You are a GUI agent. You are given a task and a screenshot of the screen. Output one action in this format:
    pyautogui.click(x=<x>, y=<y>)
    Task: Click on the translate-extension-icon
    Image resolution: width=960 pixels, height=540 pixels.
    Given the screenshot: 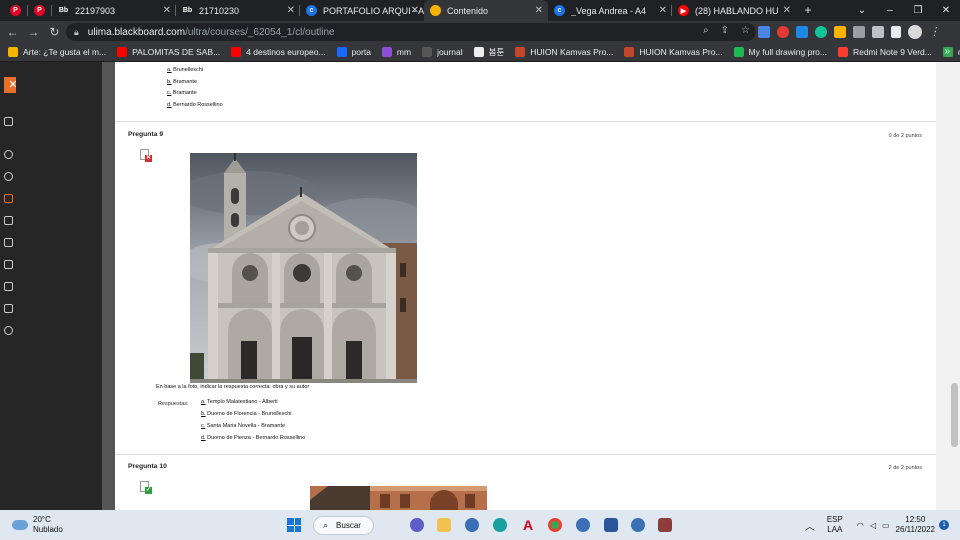 What is the action you would take?
    pyautogui.click(x=764, y=32)
    